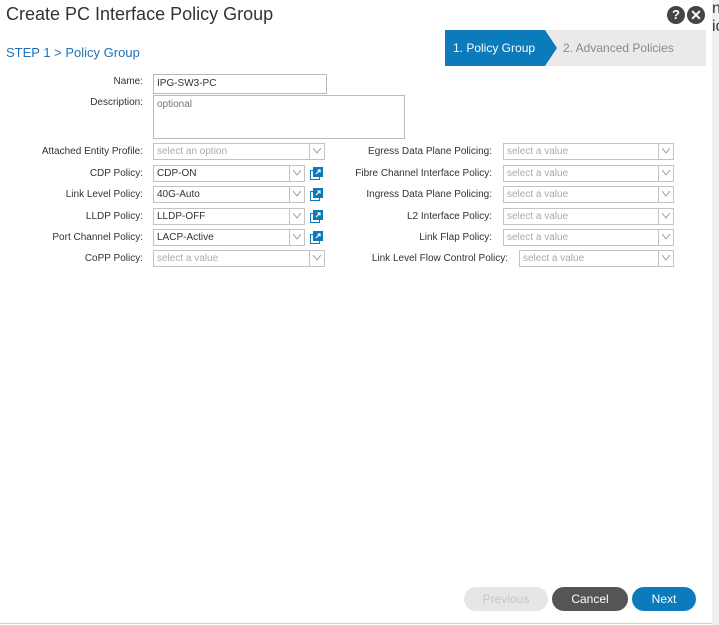  I want to click on link-level-policy-label: Link Level Policy:, so click(104, 194).